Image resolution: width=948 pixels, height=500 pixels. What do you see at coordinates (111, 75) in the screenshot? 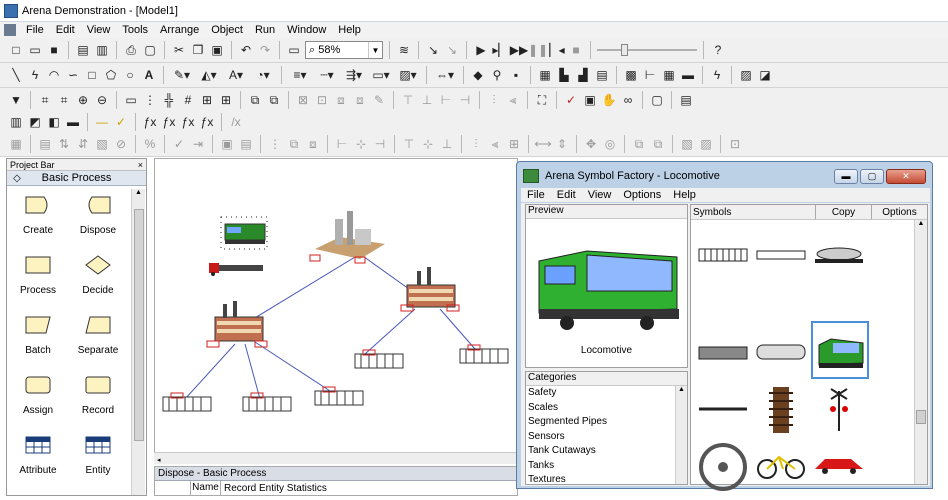
I see `polygon-icon: ⬠` at bounding box center [111, 75].